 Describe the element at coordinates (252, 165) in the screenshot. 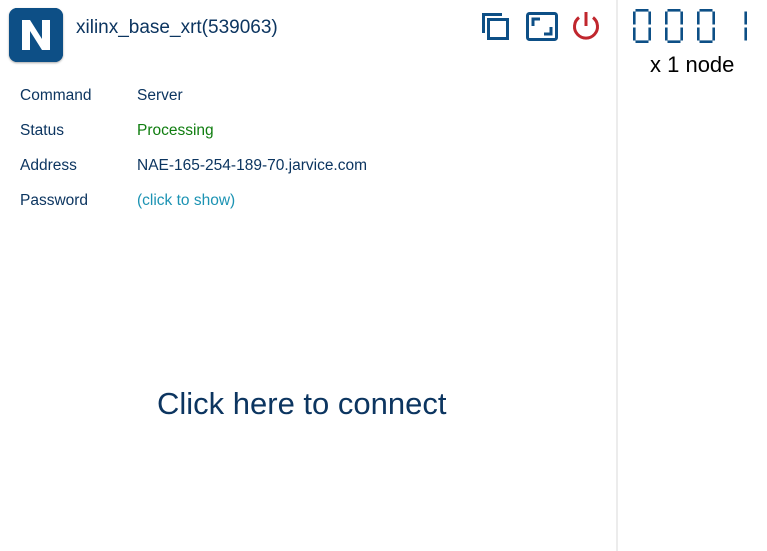

I see `address-value: NAE-165-254-189-70.jarvice.com` at that location.